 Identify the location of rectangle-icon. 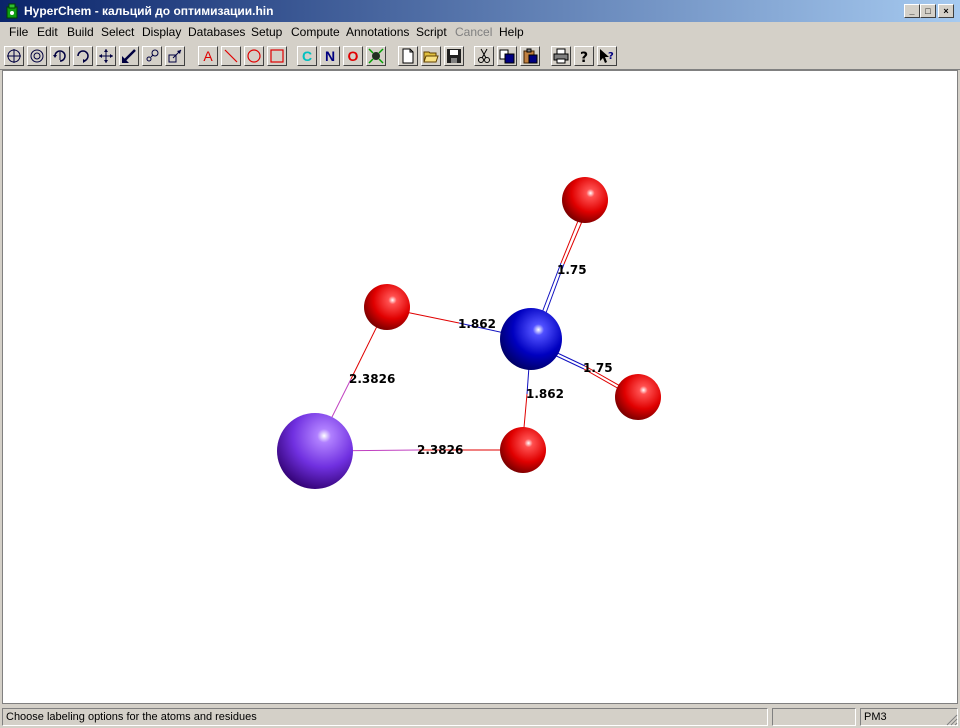
(277, 56).